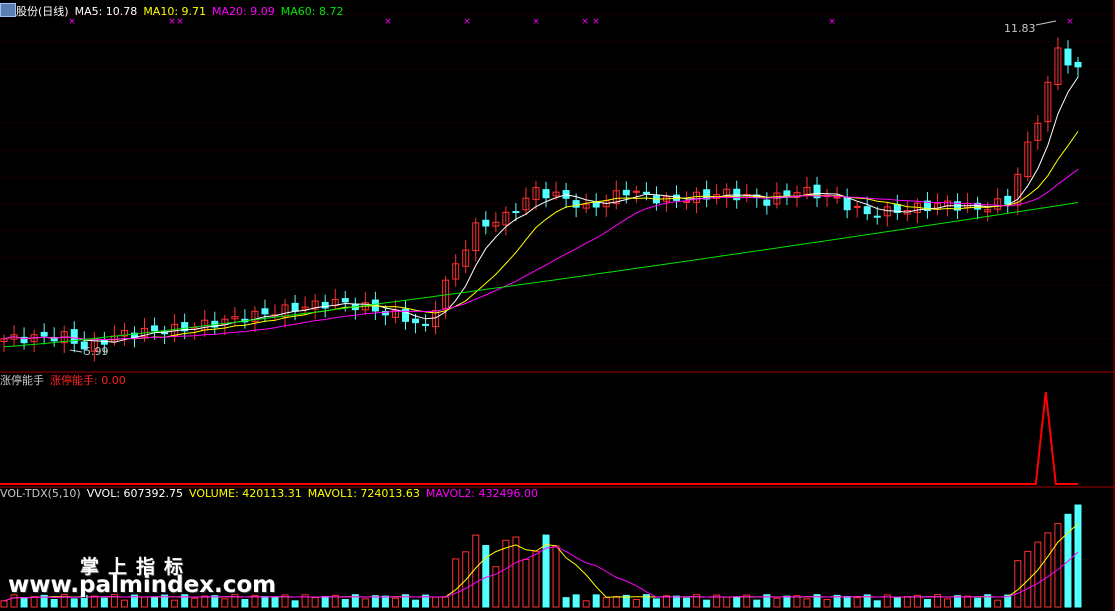 The image size is (1115, 611). Describe the element at coordinates (76, 351) in the screenshot. I see `low-pointer` at that location.